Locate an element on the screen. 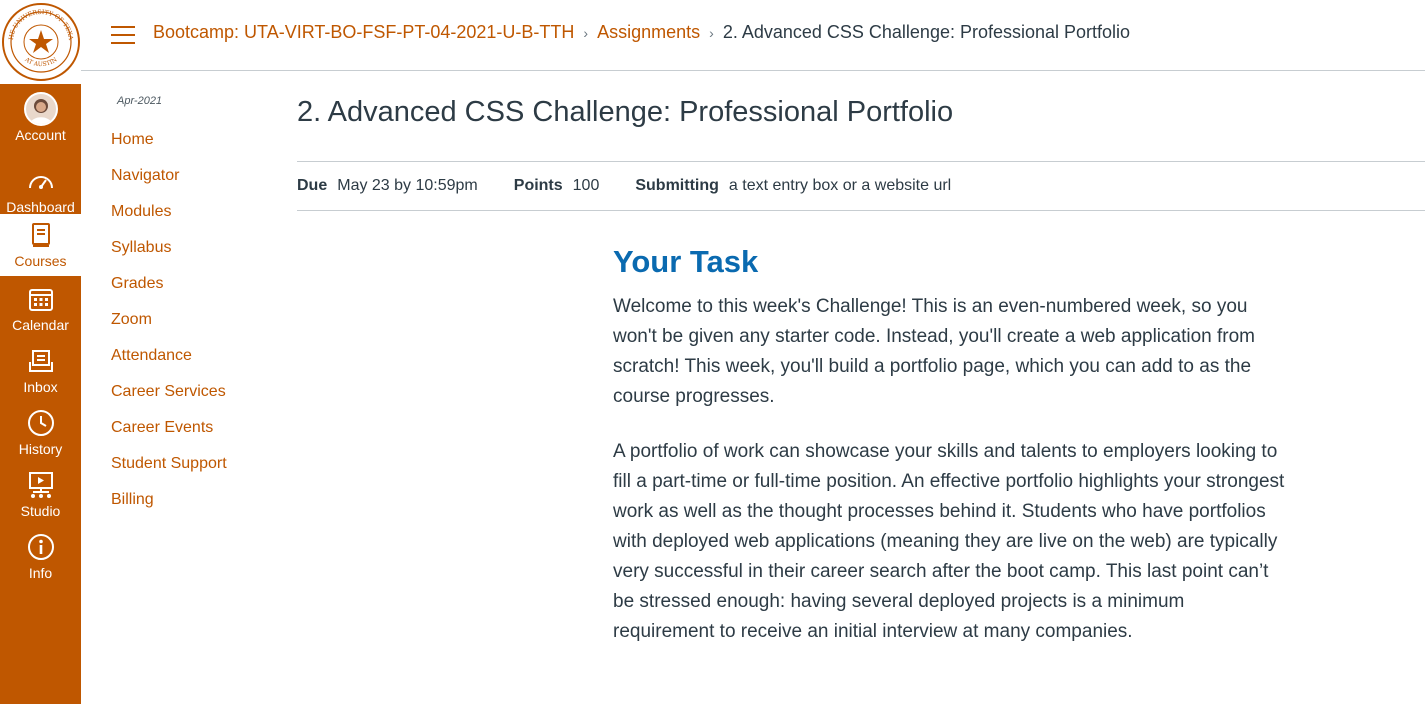 This screenshot has height=704, width=1425. university-seal-icon: THE UNIVERSITY OF TEXAS AT AUSTIN is located at coordinates (40, 41).